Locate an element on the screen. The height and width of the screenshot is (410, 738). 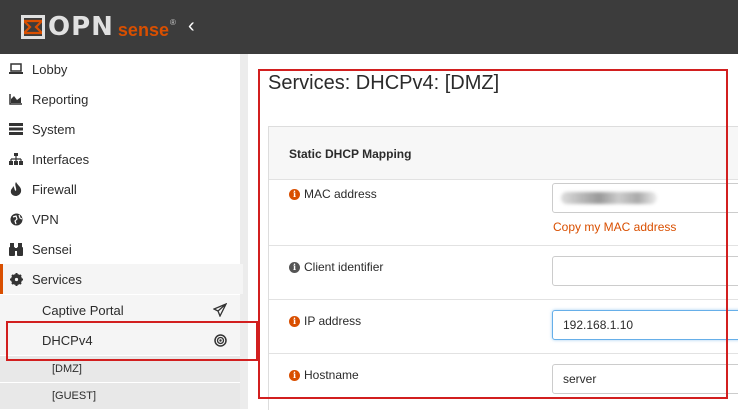
opnsense-logo: OPN sense ® is located at coordinates (98, 27).